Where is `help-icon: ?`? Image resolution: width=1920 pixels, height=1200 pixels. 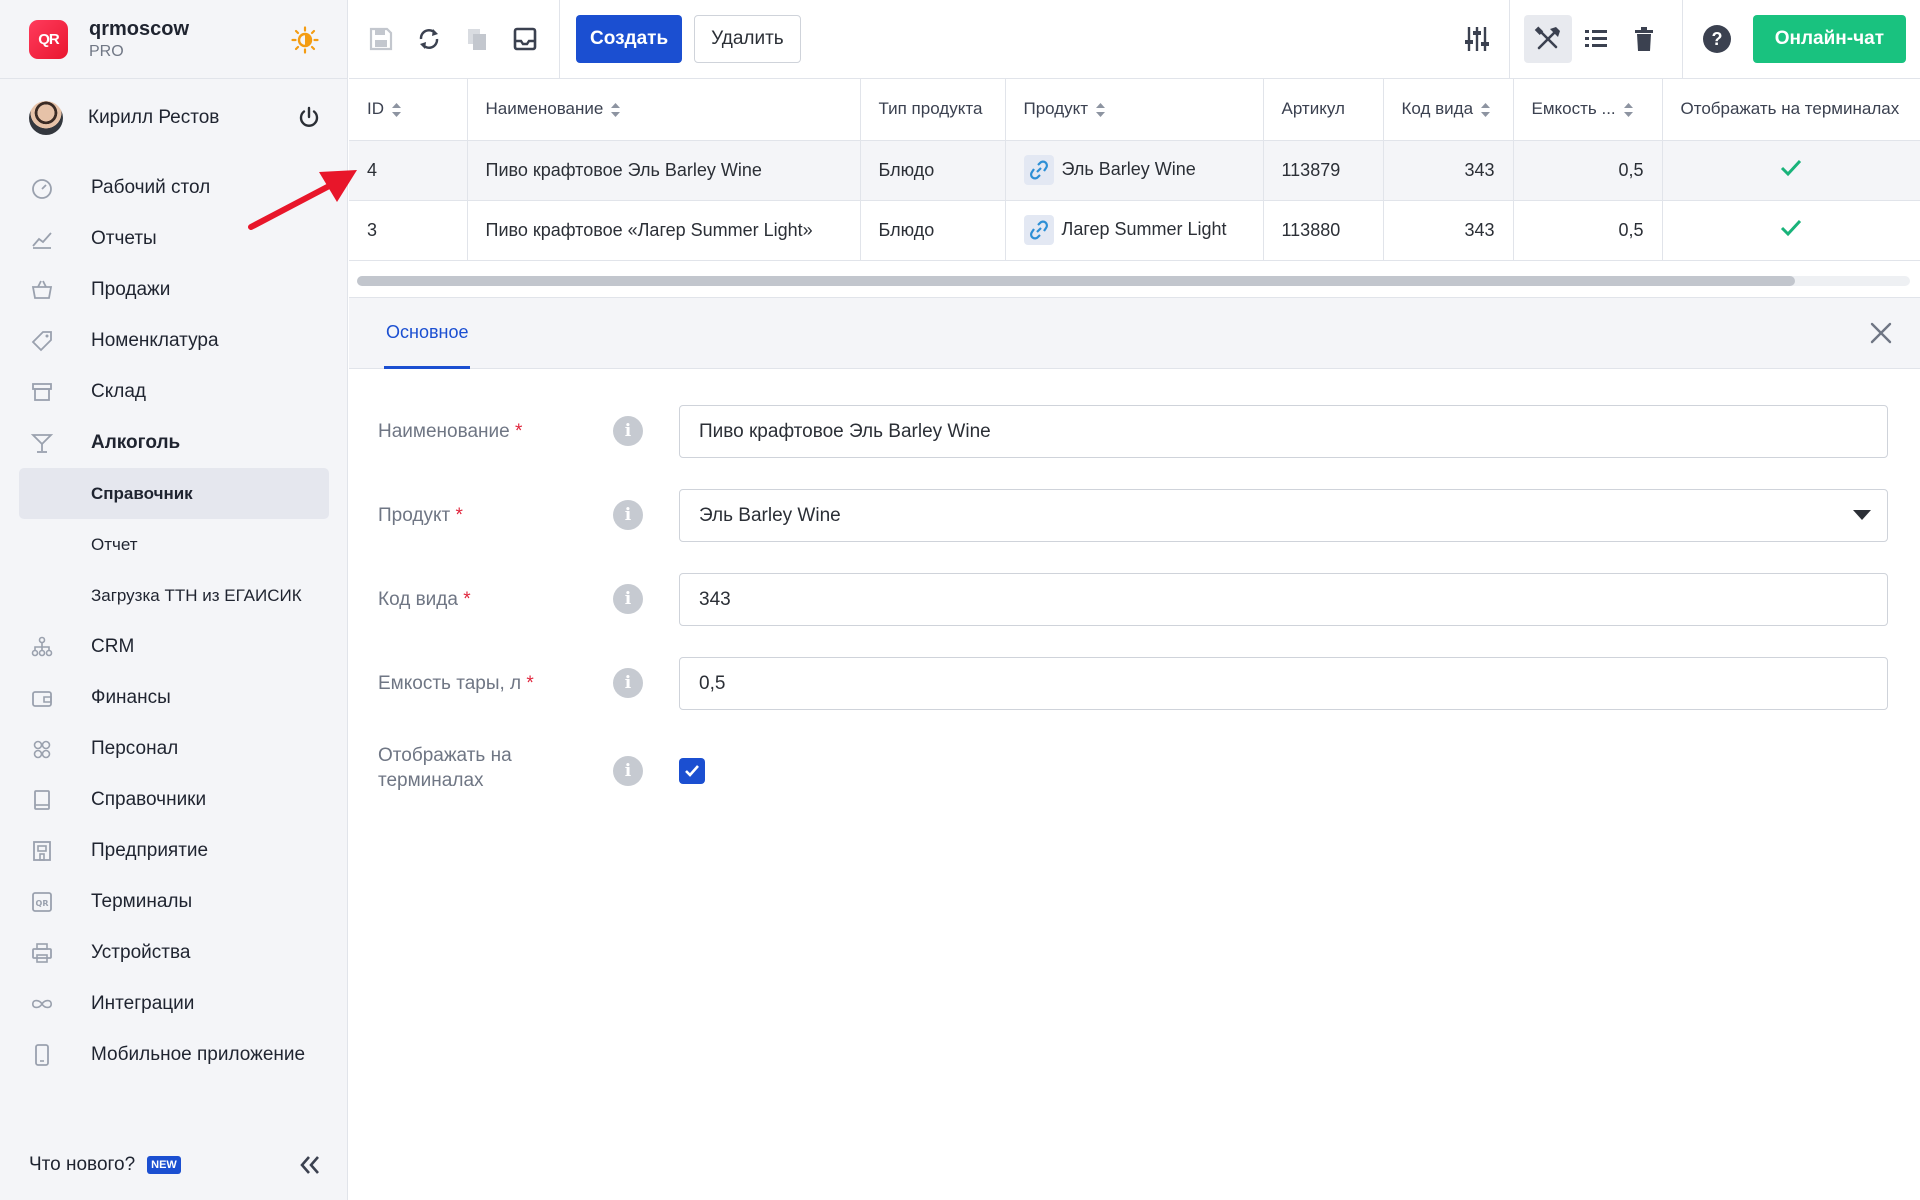
help-icon: ? is located at coordinates (1717, 39).